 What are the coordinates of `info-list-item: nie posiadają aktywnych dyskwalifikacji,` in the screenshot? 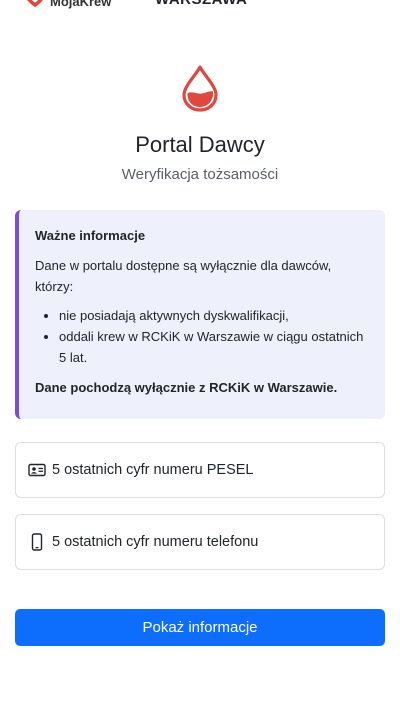 It's located at (214, 315).